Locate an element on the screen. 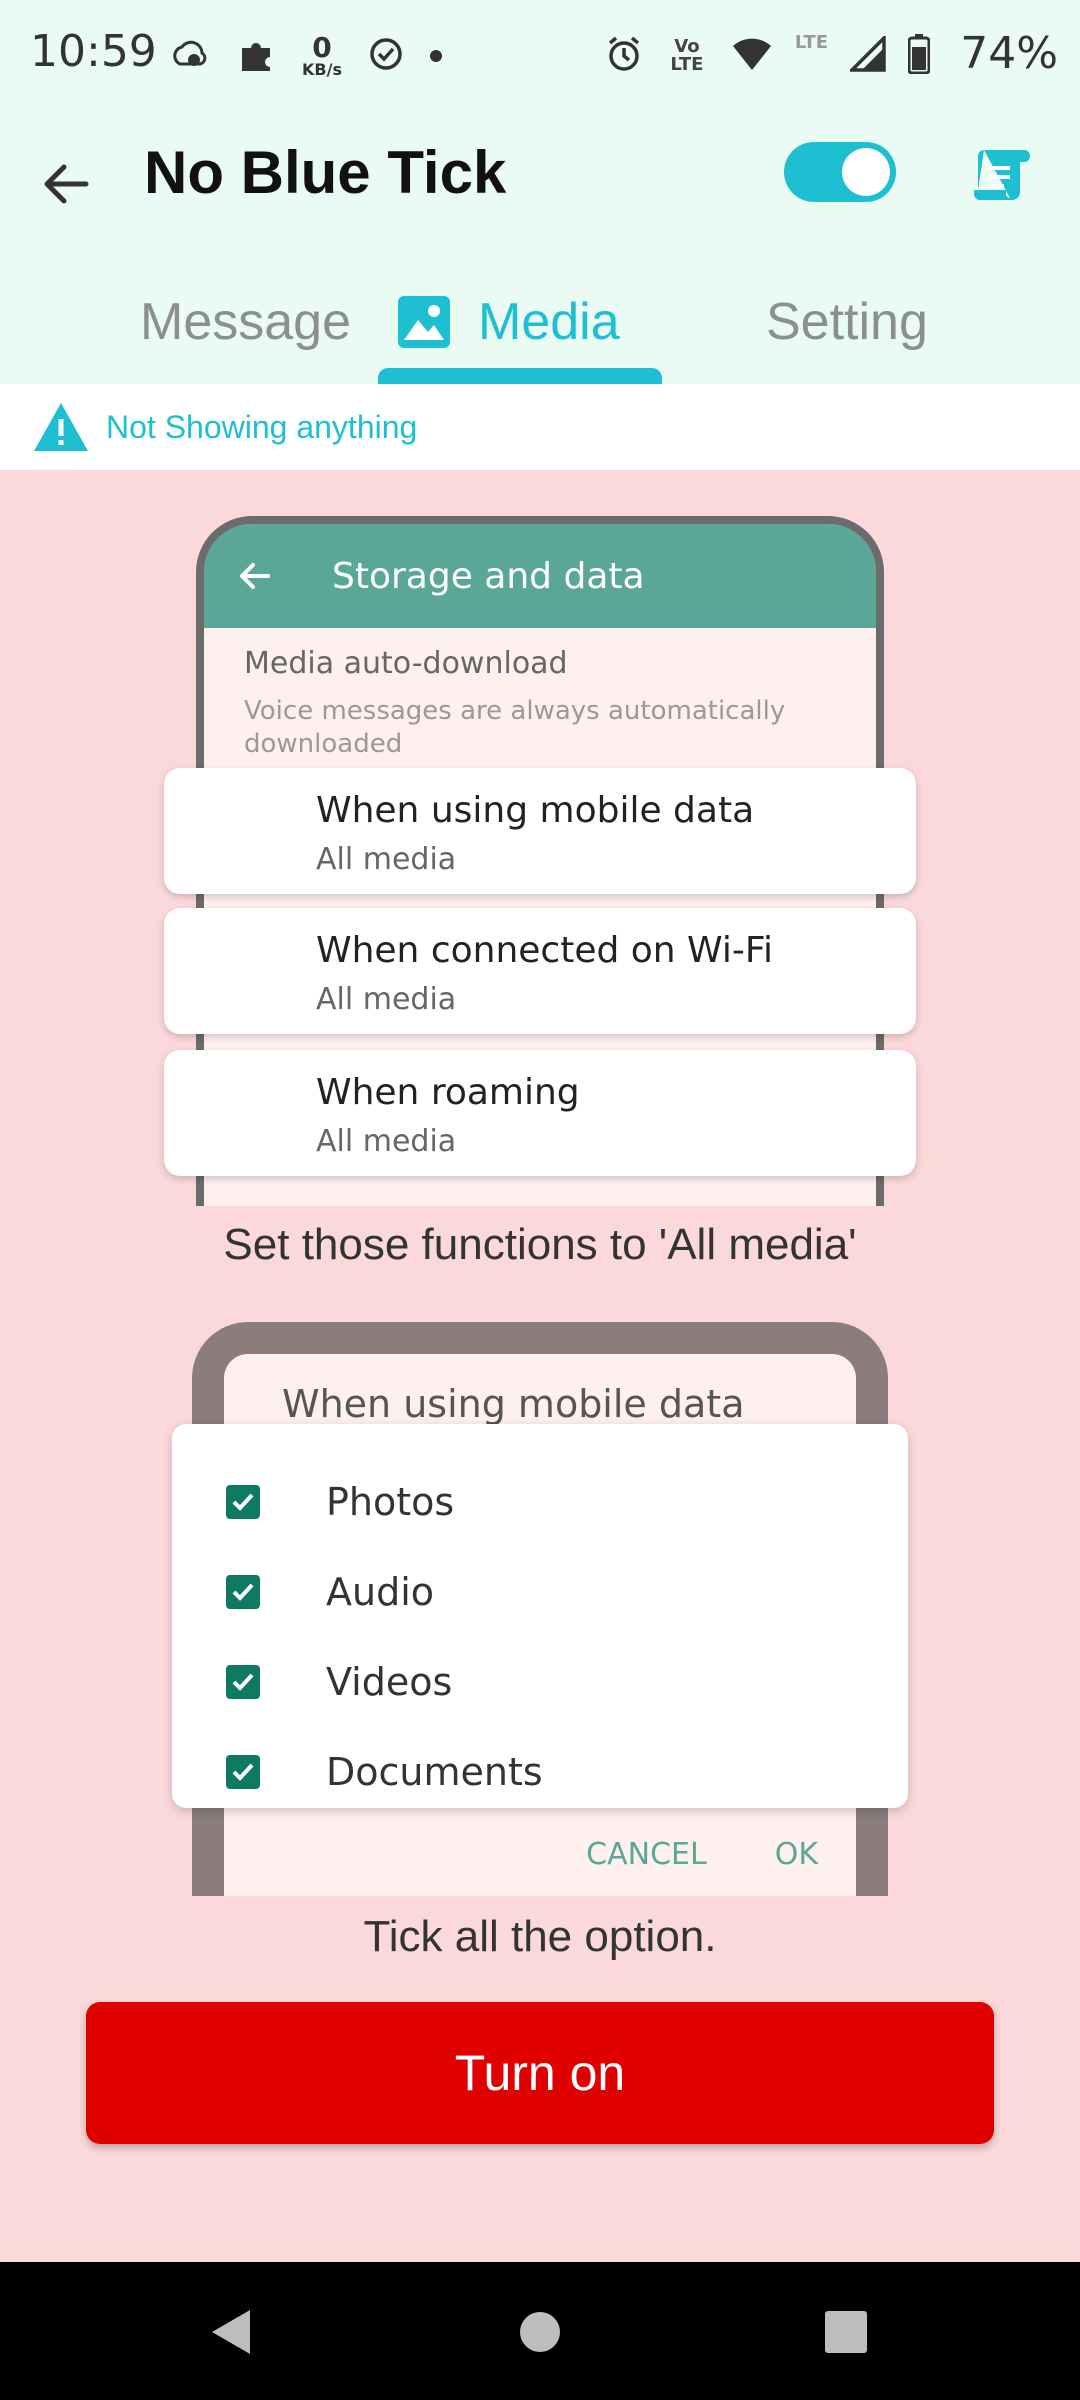 The height and width of the screenshot is (2400, 1080). service-toggle is located at coordinates (840, 172).